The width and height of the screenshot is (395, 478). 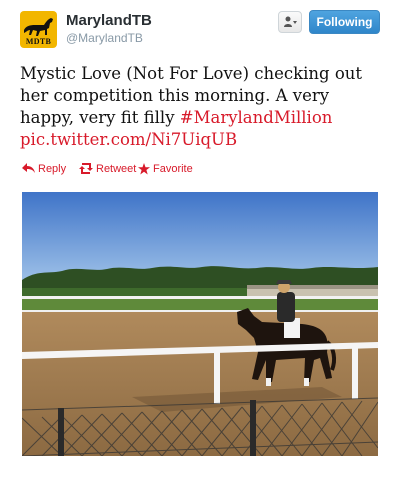 What do you see at coordinates (144, 169) in the screenshot?
I see `star-icon` at bounding box center [144, 169].